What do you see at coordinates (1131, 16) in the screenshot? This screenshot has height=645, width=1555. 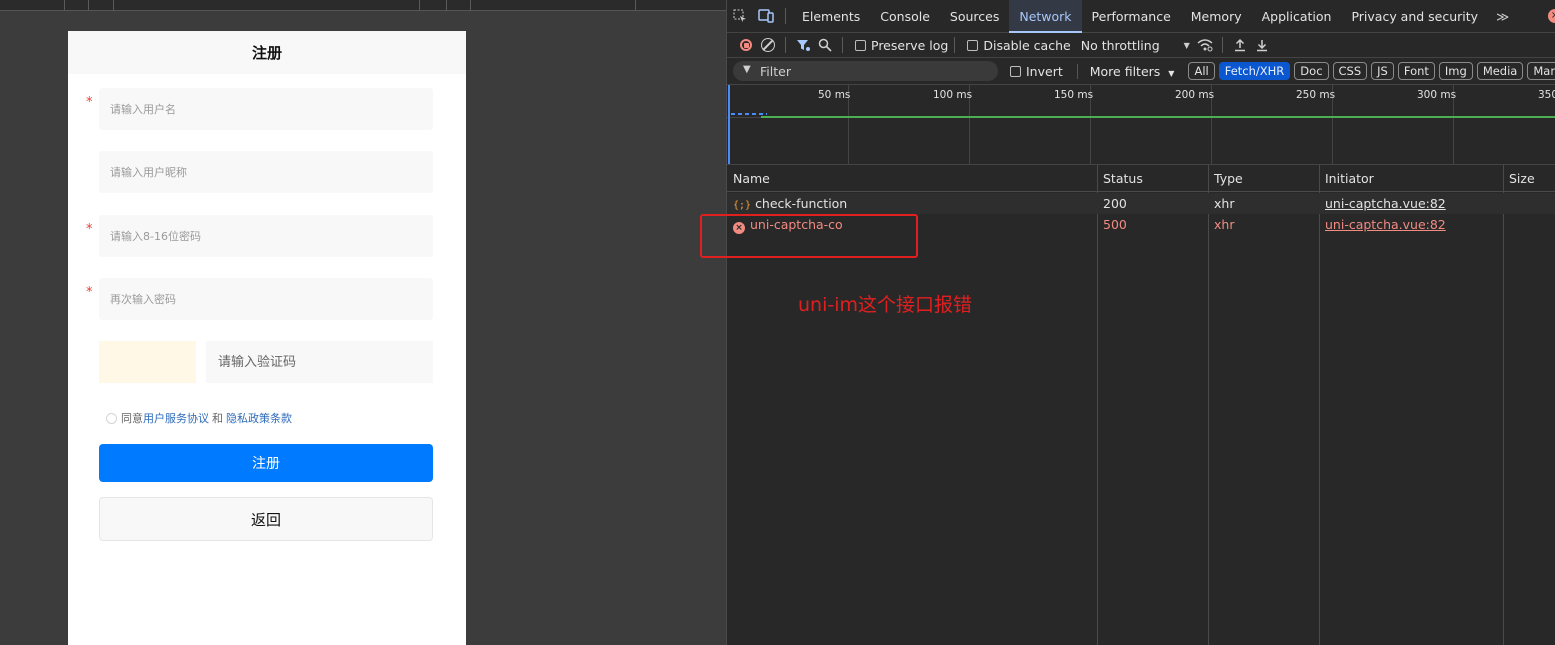 I see `tab-performance: Performance` at bounding box center [1131, 16].